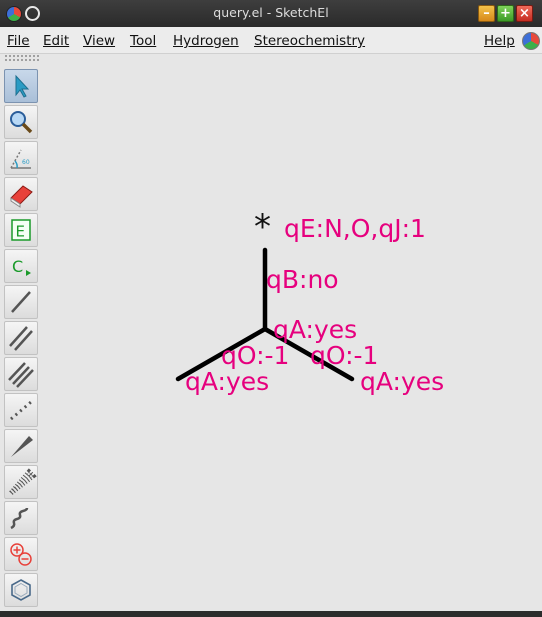 This screenshot has width=542, height=617. I want to click on window-title: query.el - SketchEl, so click(271, 12).